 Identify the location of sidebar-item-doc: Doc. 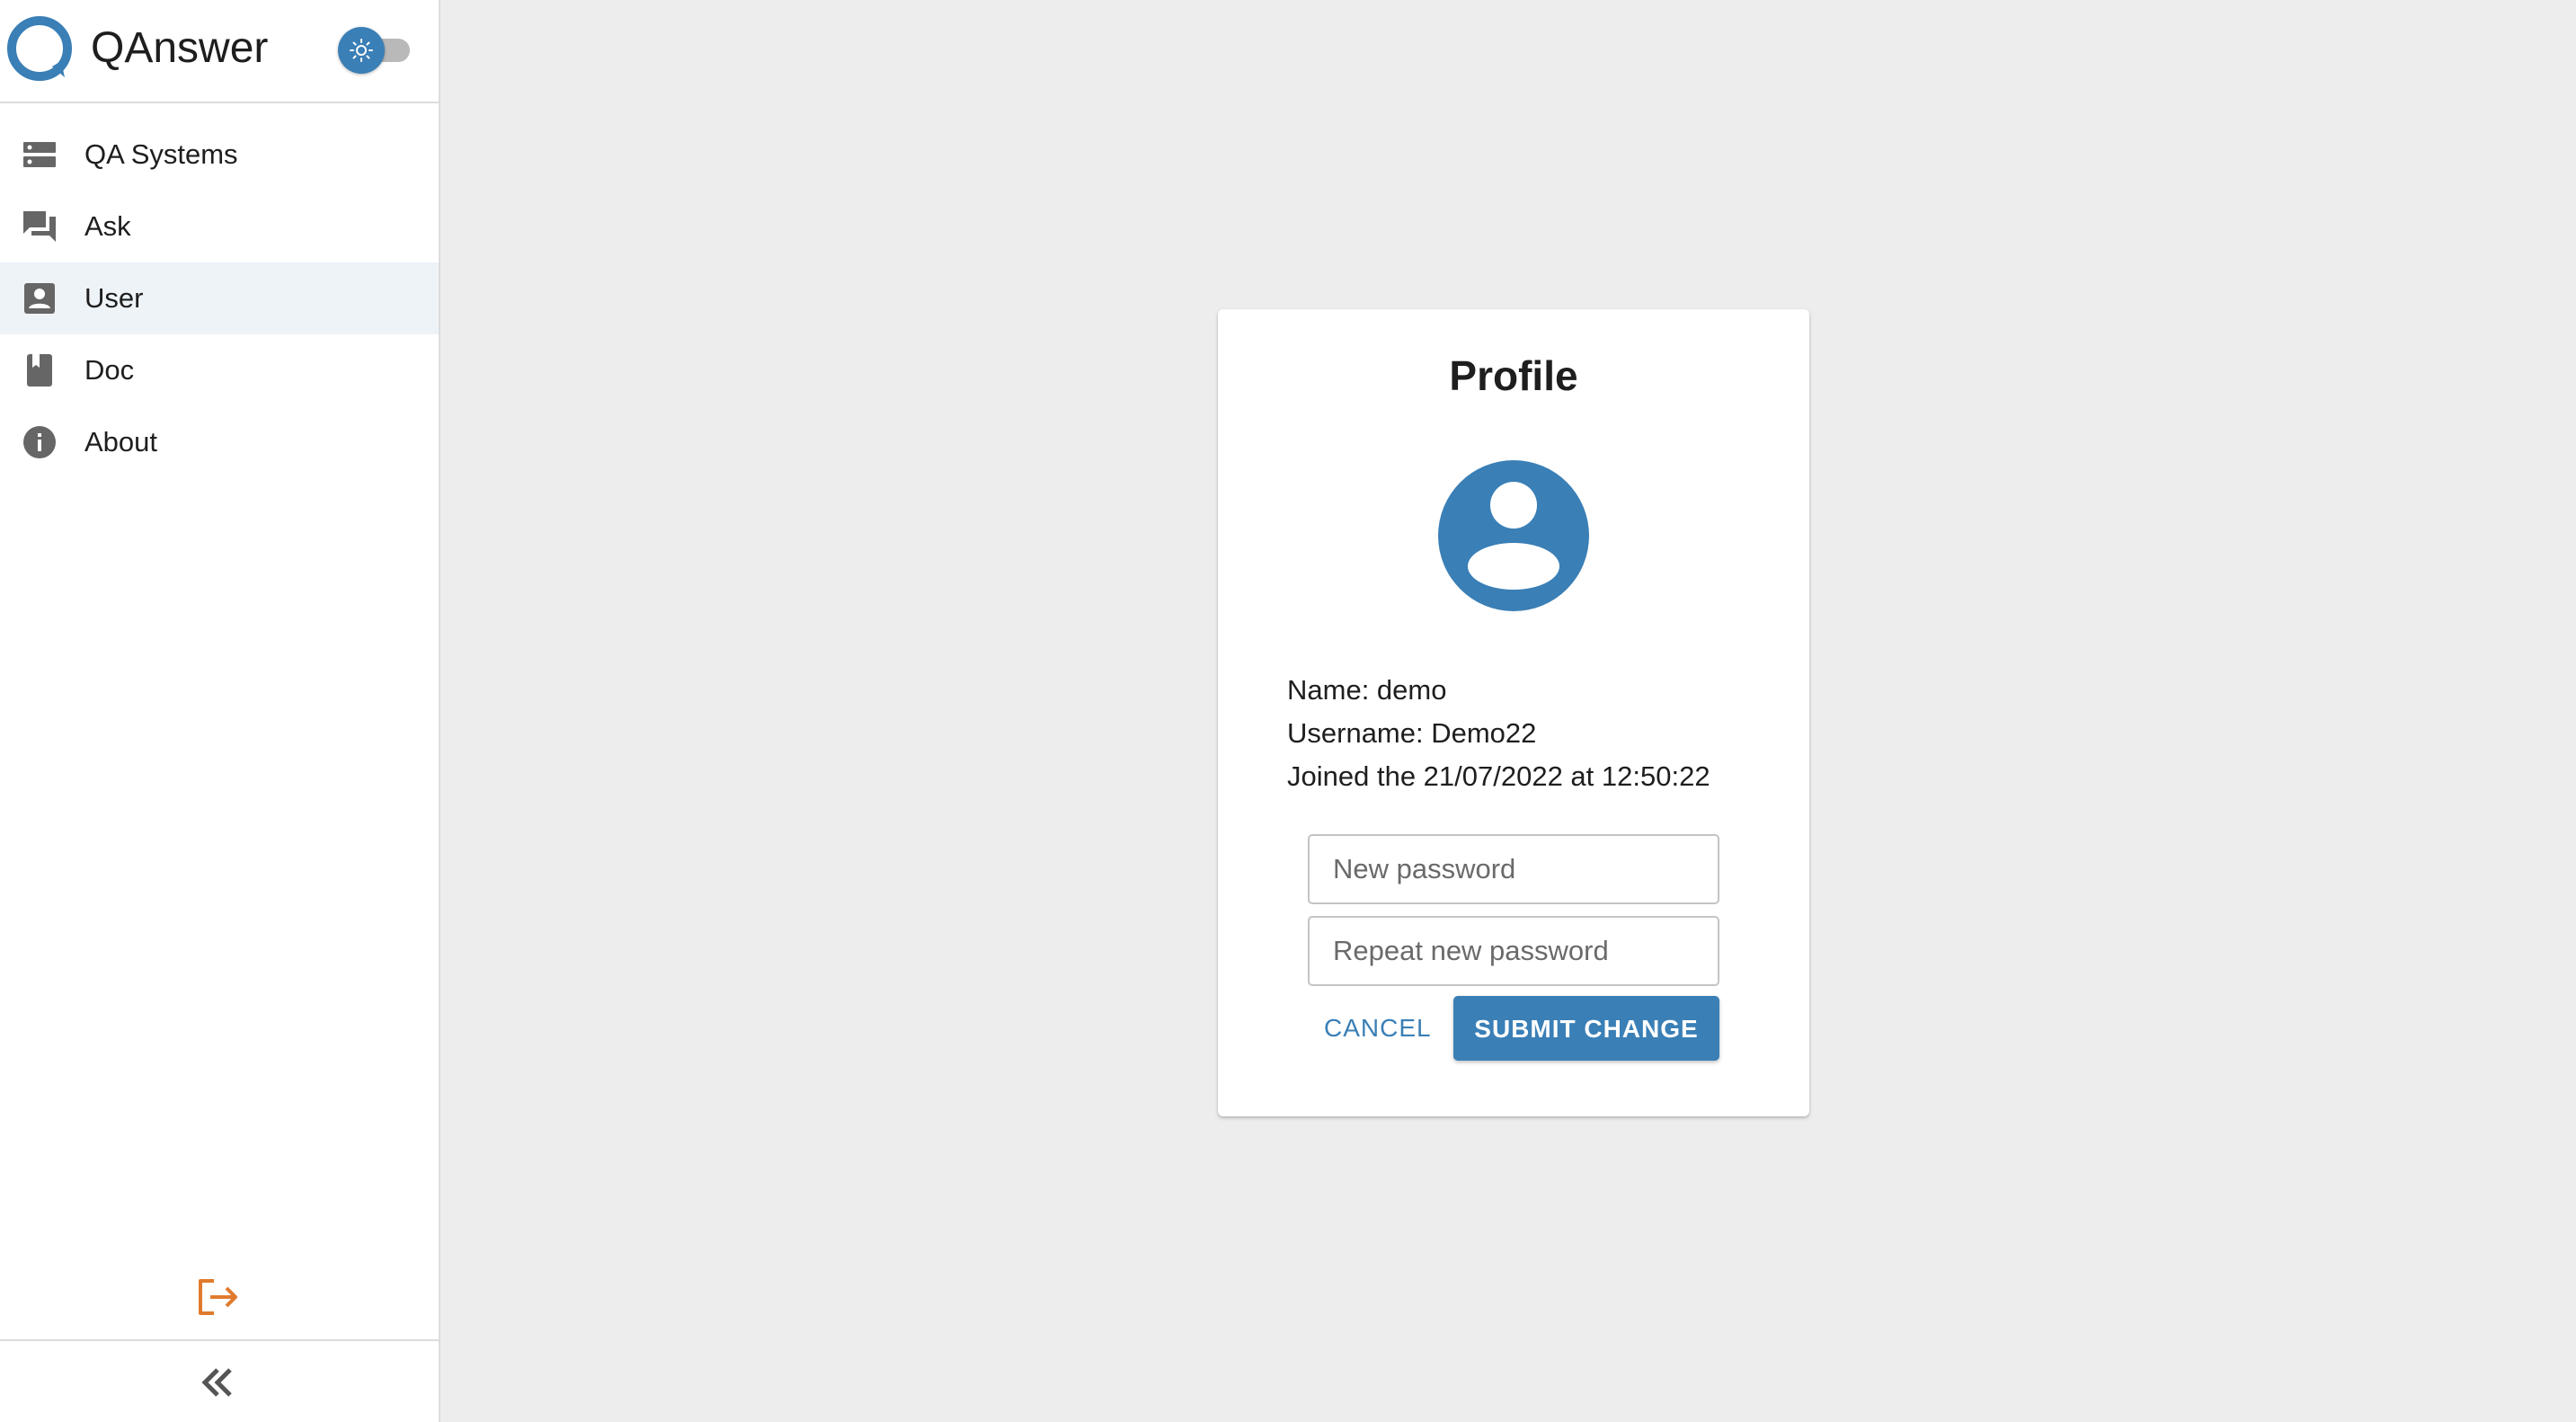
(219, 370).